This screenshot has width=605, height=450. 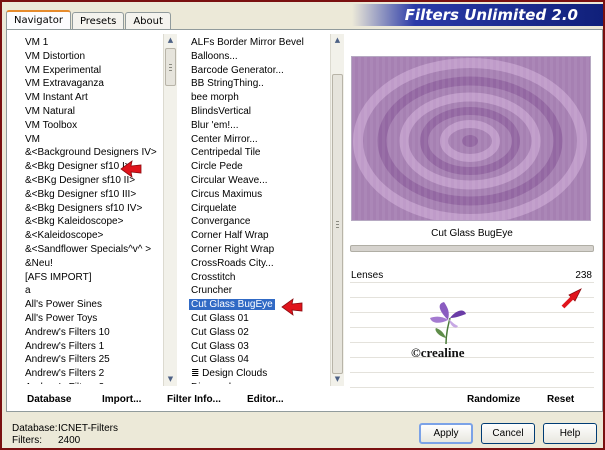 I want to click on category-list-item: &<Kaleidoscope>, so click(x=85, y=236).